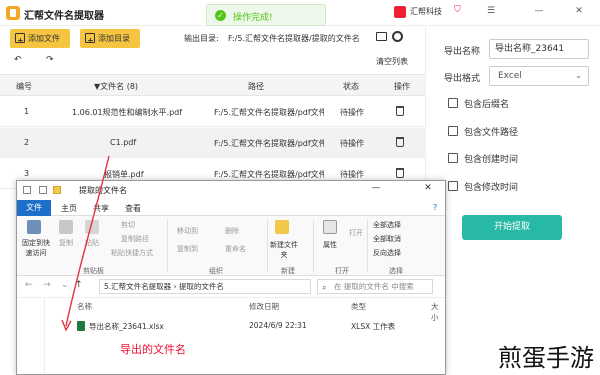  Describe the element at coordinates (153, 349) in the screenshot. I see `annotation-text: 导出的文件名` at that location.